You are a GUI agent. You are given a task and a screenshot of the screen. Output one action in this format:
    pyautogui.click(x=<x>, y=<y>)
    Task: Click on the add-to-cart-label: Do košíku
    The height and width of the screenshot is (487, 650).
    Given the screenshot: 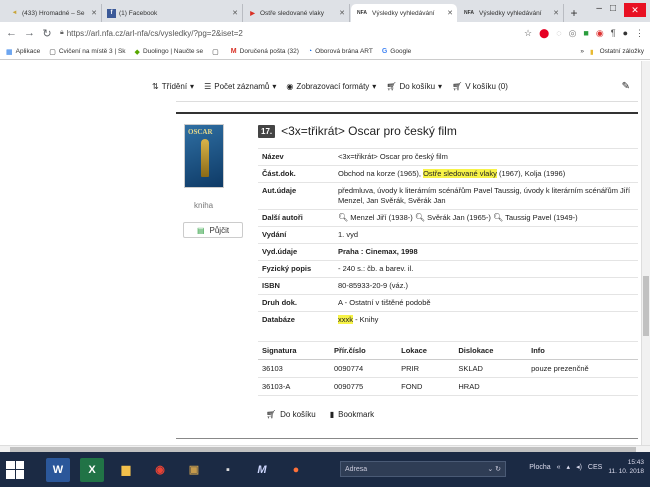 What is the action you would take?
    pyautogui.click(x=298, y=414)
    